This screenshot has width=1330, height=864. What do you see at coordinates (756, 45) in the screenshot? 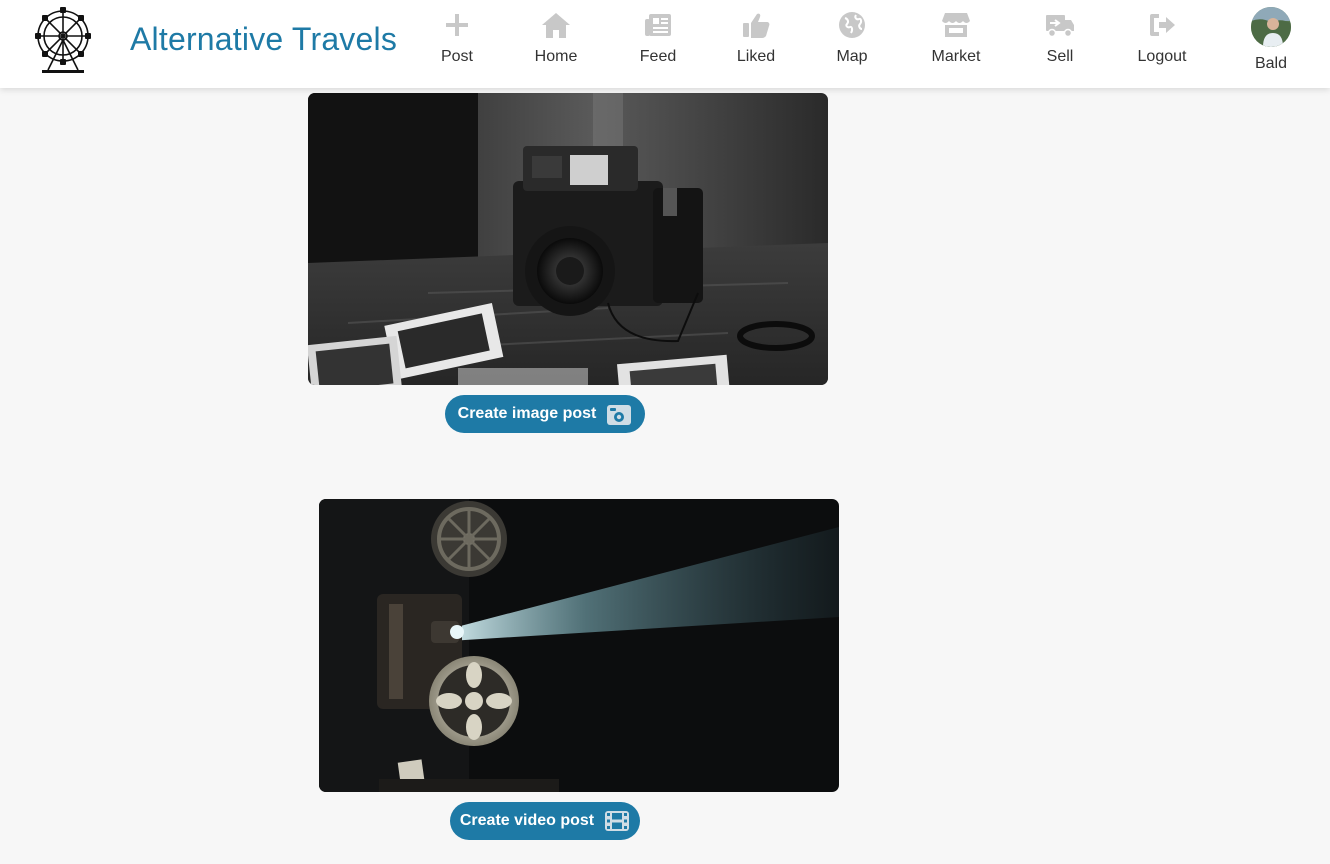
I see `nav-item-liked: Liked` at bounding box center [756, 45].